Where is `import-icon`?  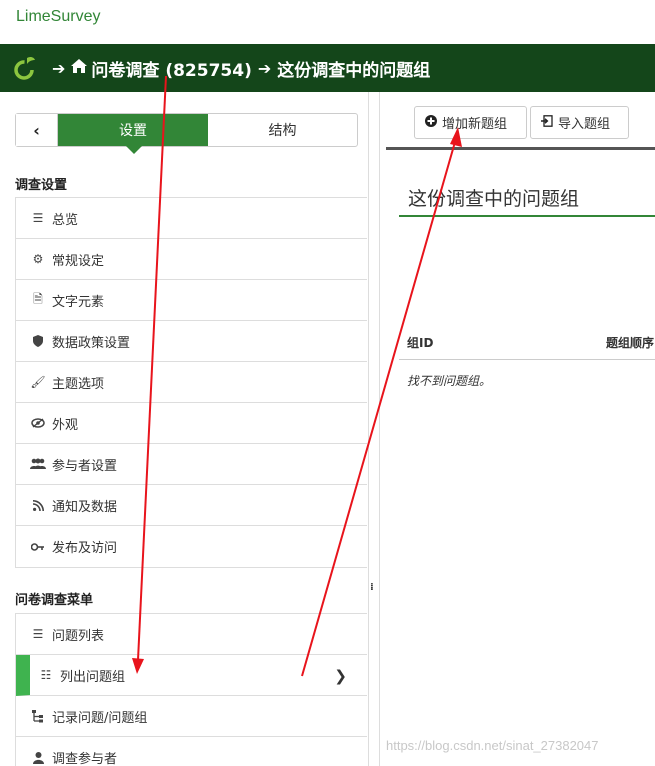
import-icon is located at coordinates (547, 122).